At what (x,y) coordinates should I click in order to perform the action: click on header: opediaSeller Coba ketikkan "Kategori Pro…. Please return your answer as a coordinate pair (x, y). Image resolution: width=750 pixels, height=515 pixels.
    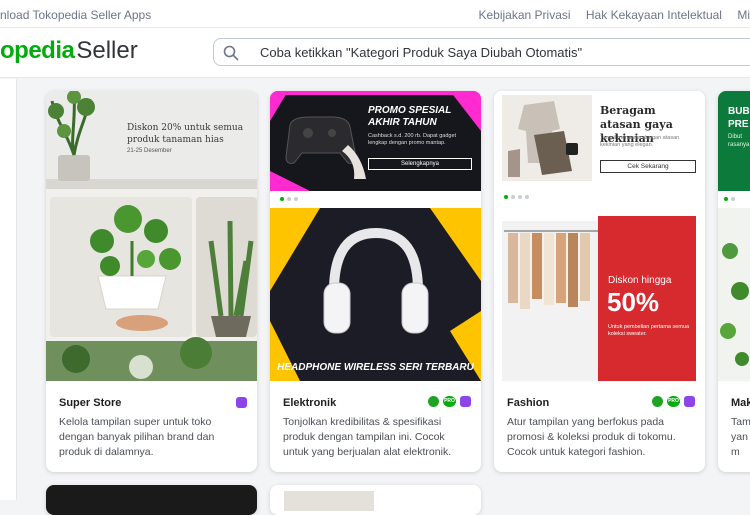
    Looking at the image, I should click on (375, 53).